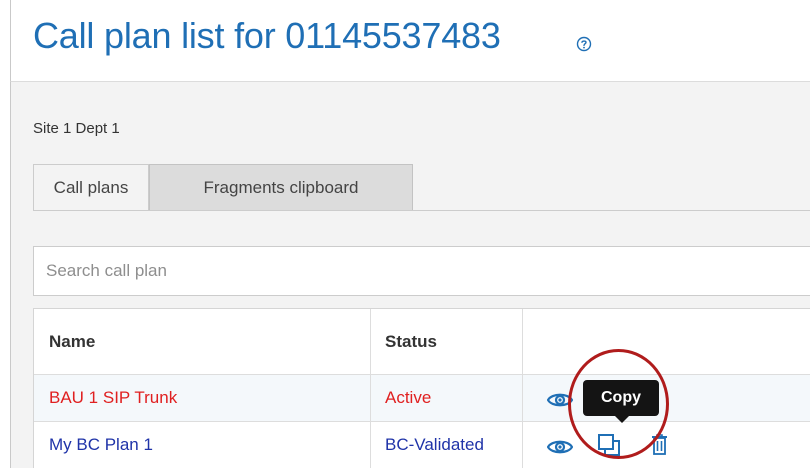 The height and width of the screenshot is (468, 810). I want to click on tab-fragments-clipboard: Fragments clipboard, so click(281, 187).